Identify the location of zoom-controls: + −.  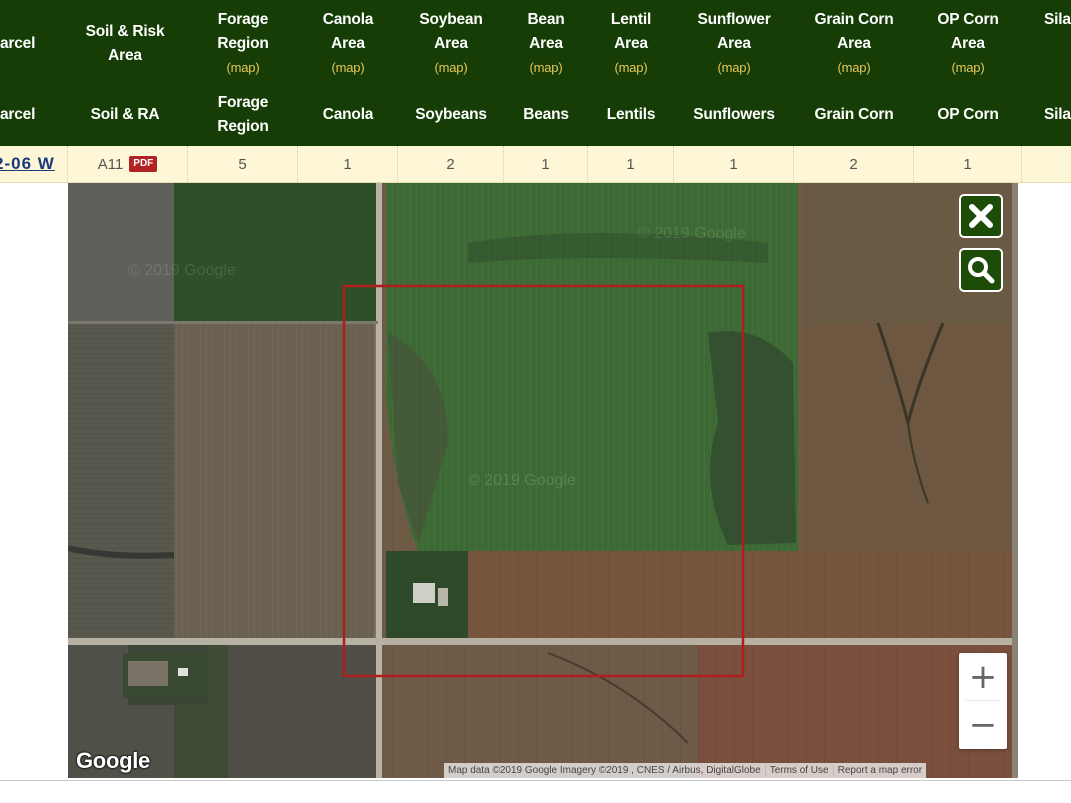
(983, 701).